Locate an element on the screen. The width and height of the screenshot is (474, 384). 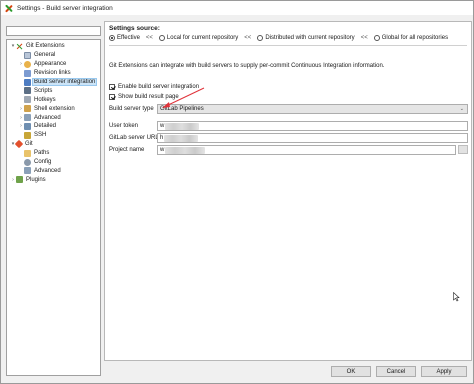
tree-item-hotkeys: Hotkeys is located at coordinates (53, 99).